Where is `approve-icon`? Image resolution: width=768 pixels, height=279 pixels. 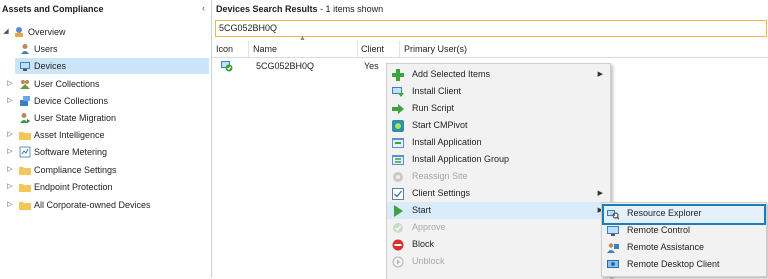 approve-icon is located at coordinates (398, 228).